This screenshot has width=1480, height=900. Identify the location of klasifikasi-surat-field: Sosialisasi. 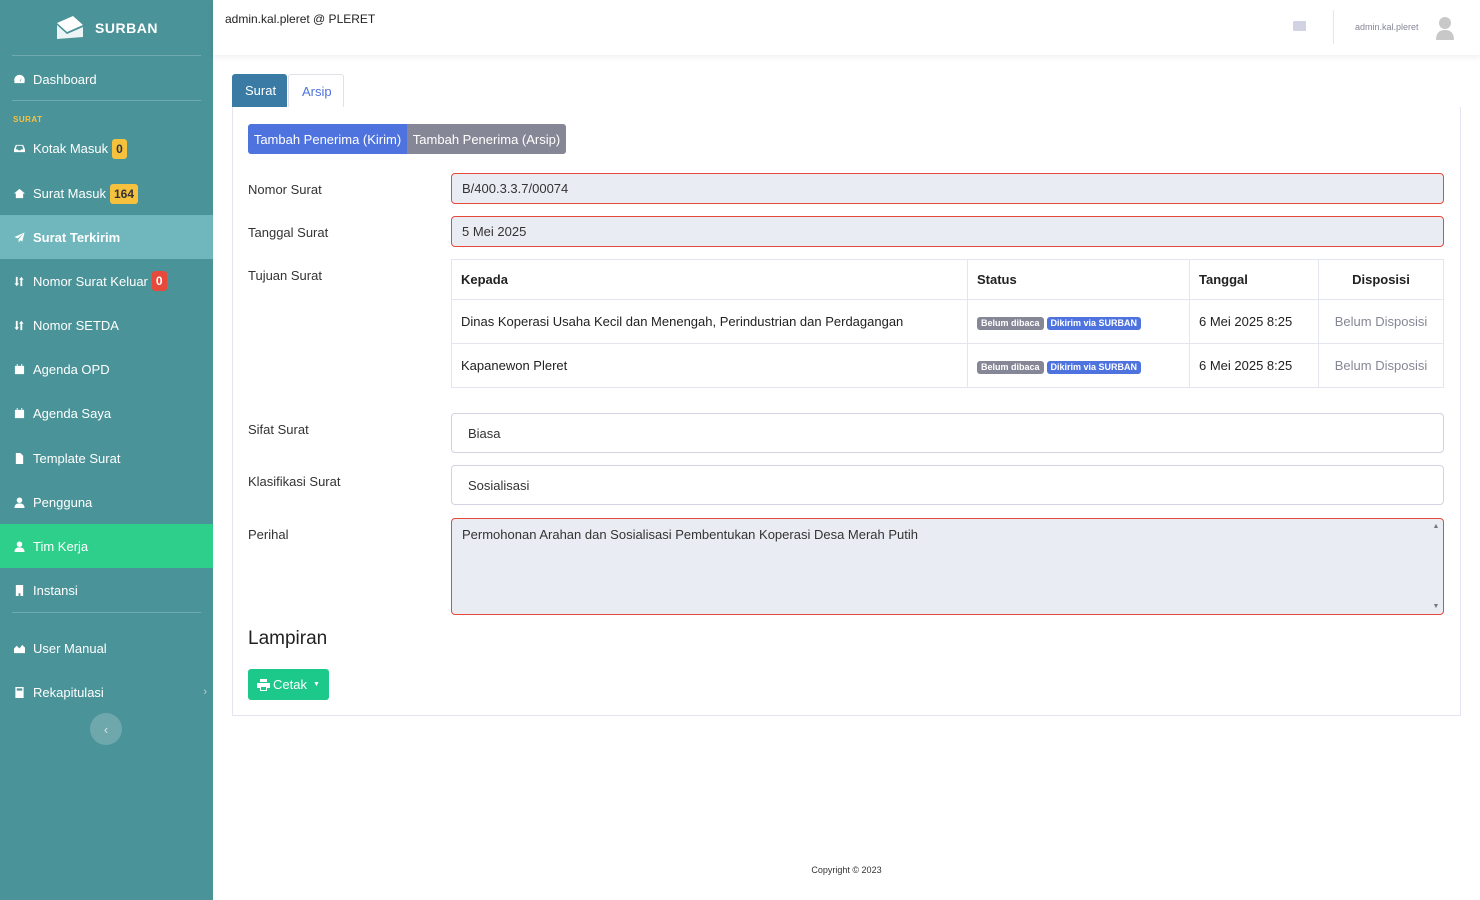
(947, 485).